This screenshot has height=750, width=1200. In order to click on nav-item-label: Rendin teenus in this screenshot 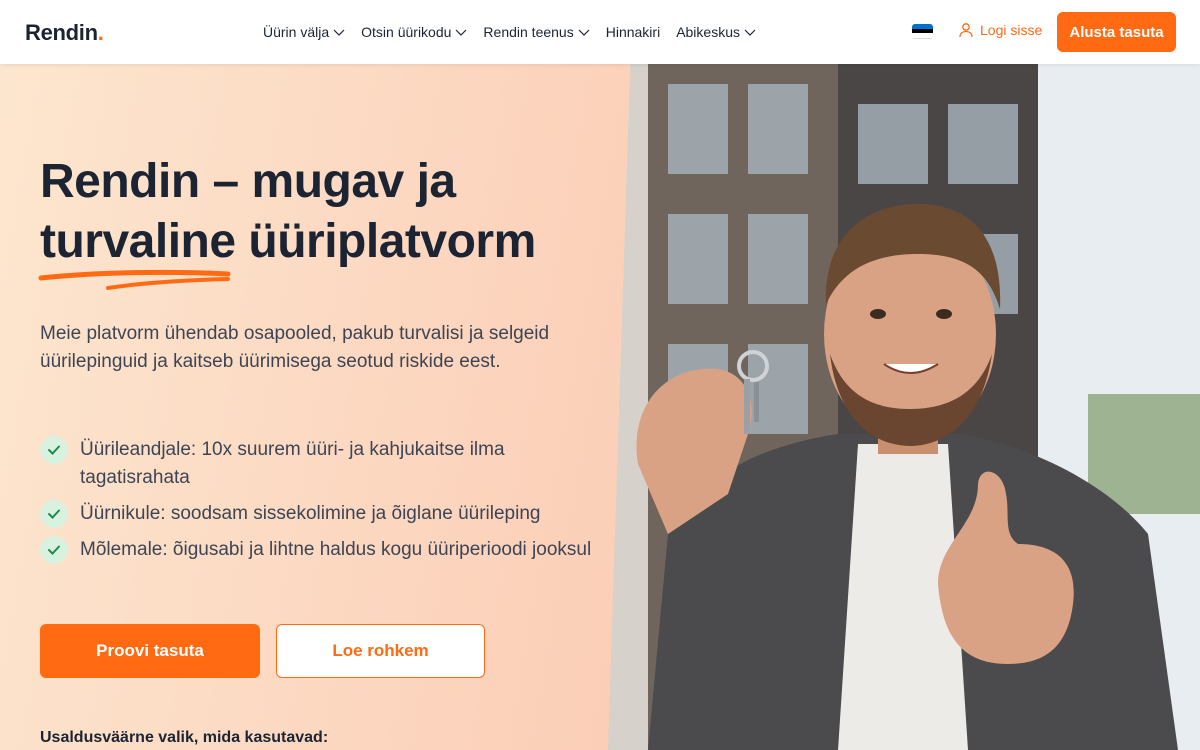, I will do `click(528, 32)`.